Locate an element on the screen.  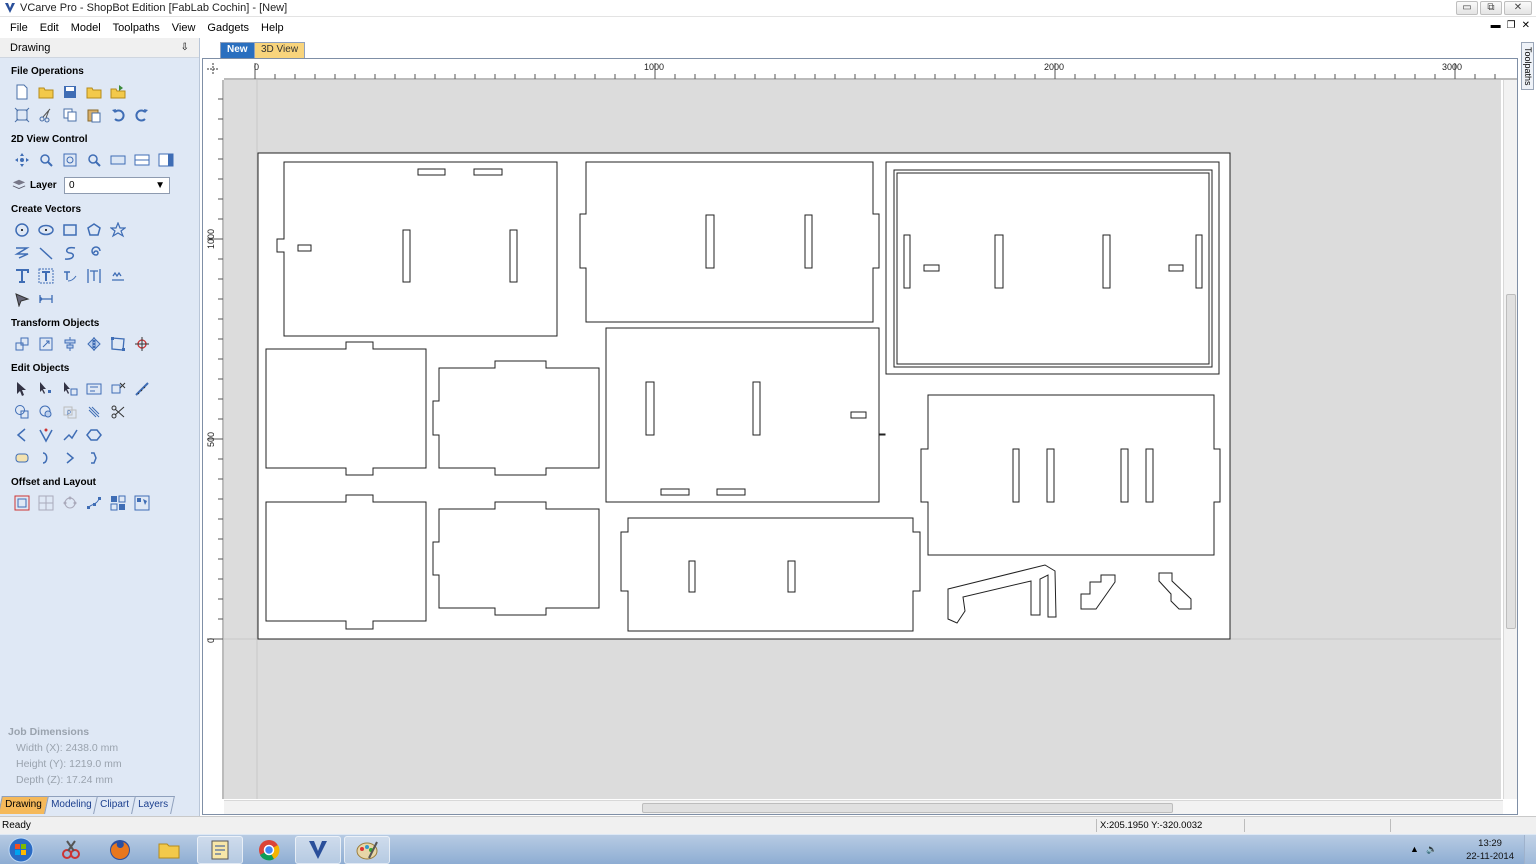
spiral-icon is located at coordinates (94, 253).